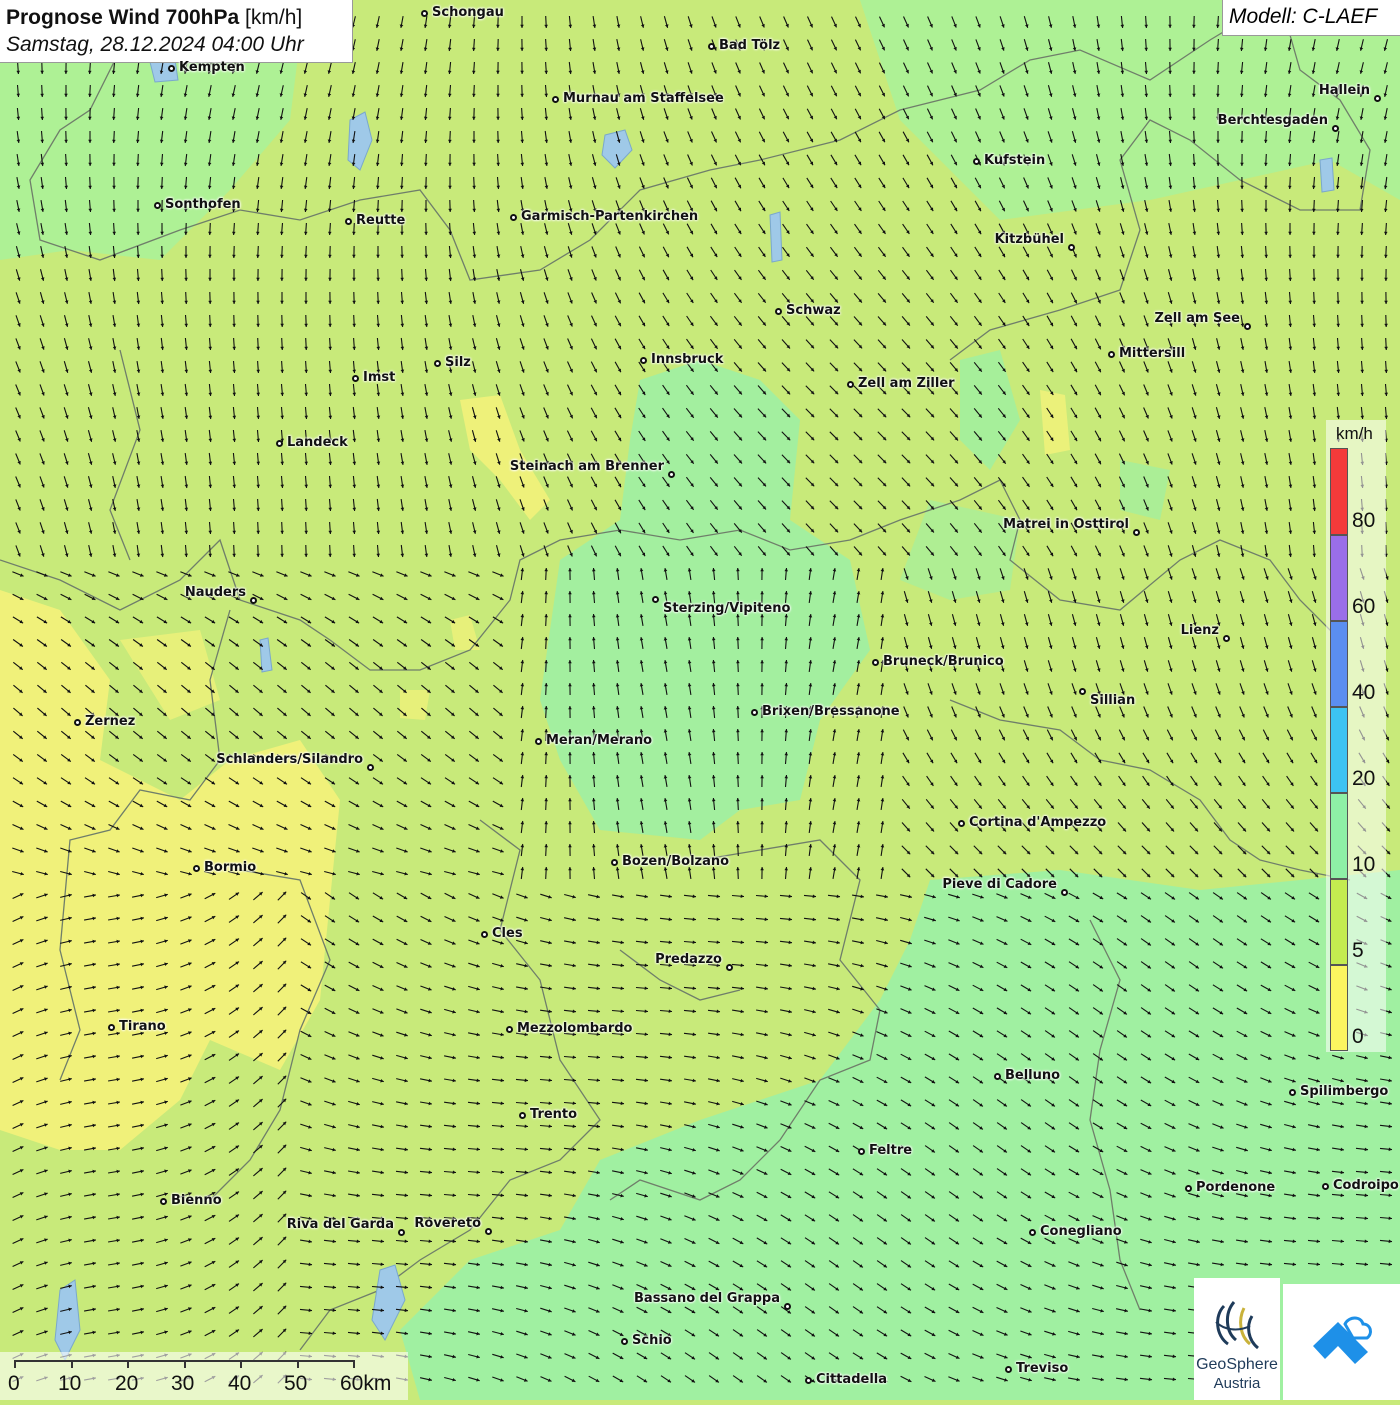  Describe the element at coordinates (1200, 630) in the screenshot. I see `city-label: Lienz` at that location.